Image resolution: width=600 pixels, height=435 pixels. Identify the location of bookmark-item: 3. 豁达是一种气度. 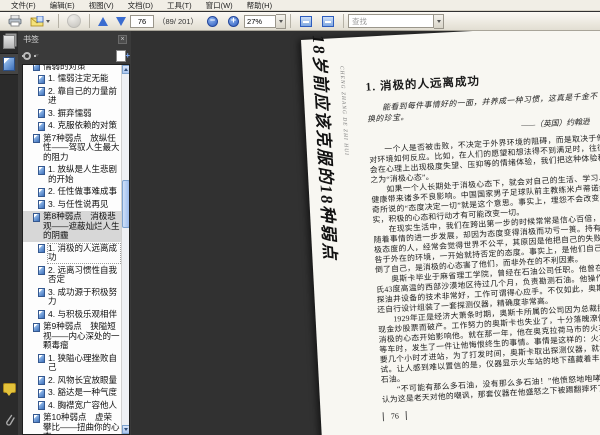
(72, 393).